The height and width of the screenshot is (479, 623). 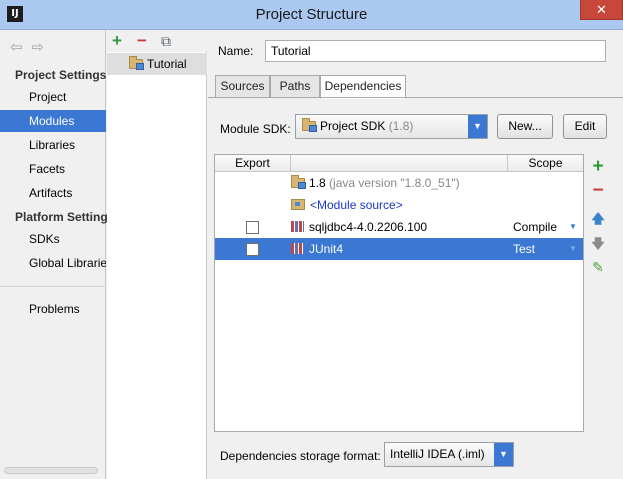 I want to click on nav-divider, so click(x=53, y=286).